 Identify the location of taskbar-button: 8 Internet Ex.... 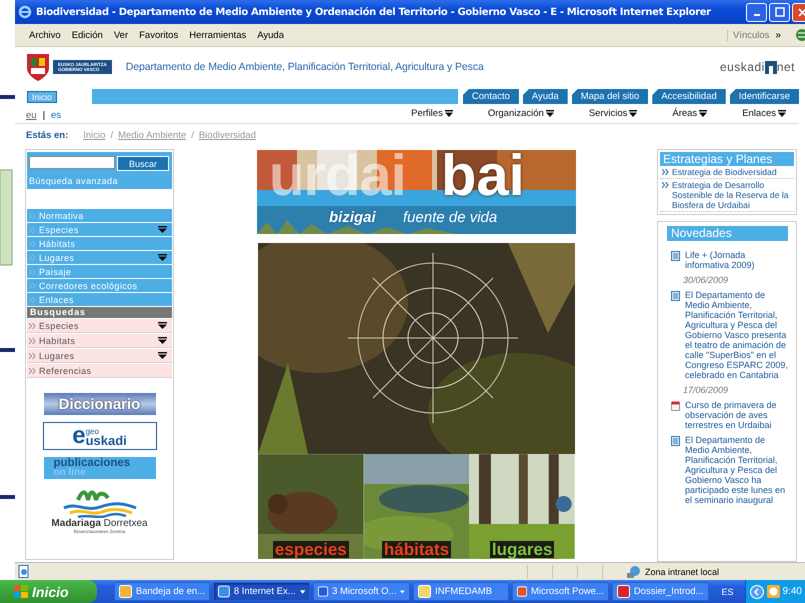
(261, 591).